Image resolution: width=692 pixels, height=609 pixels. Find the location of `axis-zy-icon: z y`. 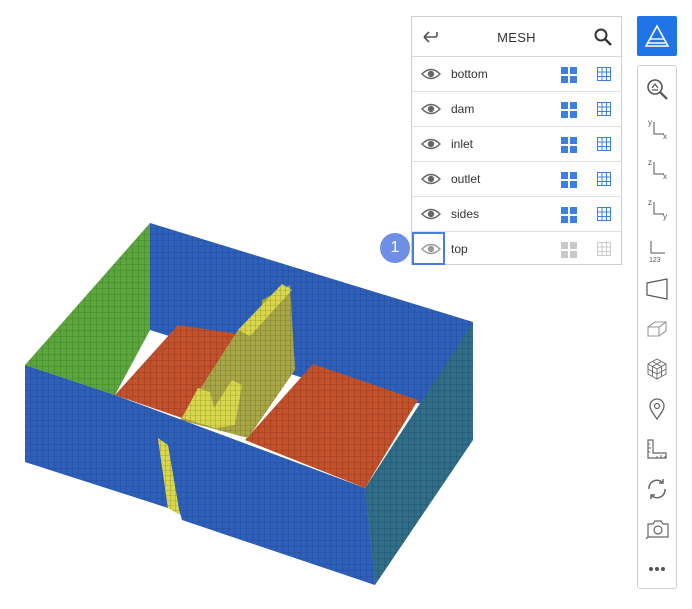

axis-zy-icon: z y is located at coordinates (657, 209).